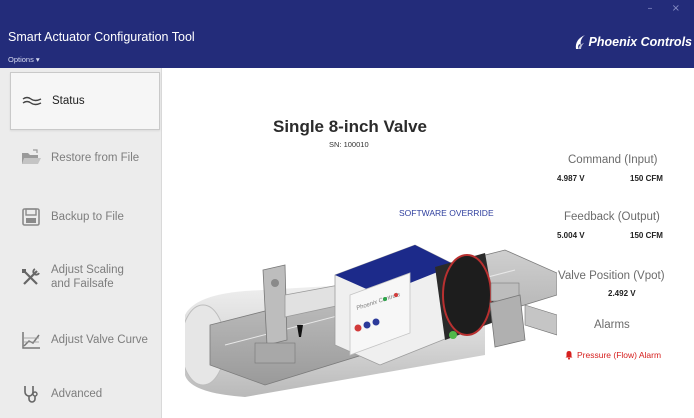 This screenshot has height=418, width=694. I want to click on sidebar-item-label: Restore from File, so click(95, 158).